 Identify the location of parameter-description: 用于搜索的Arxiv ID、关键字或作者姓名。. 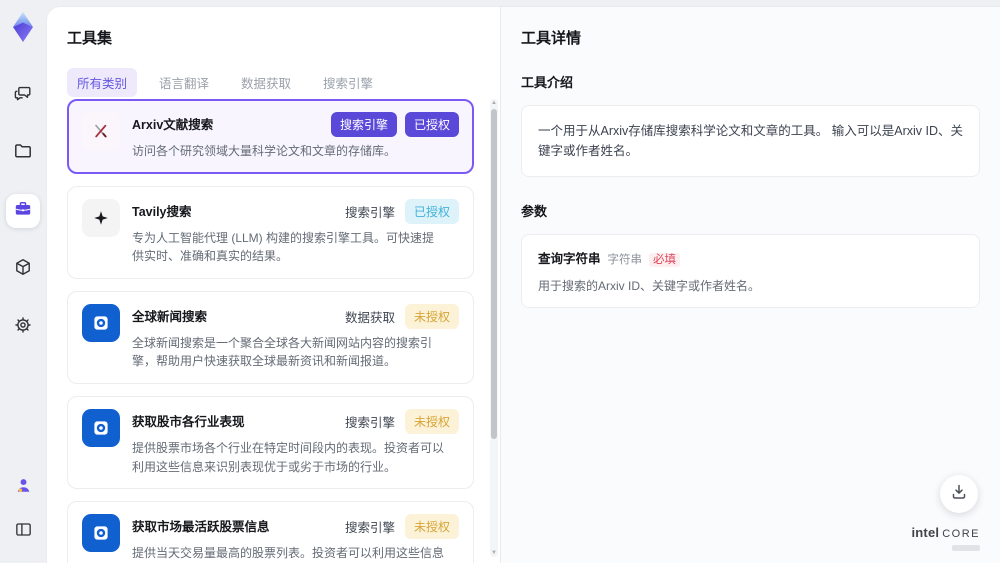
(649, 286).